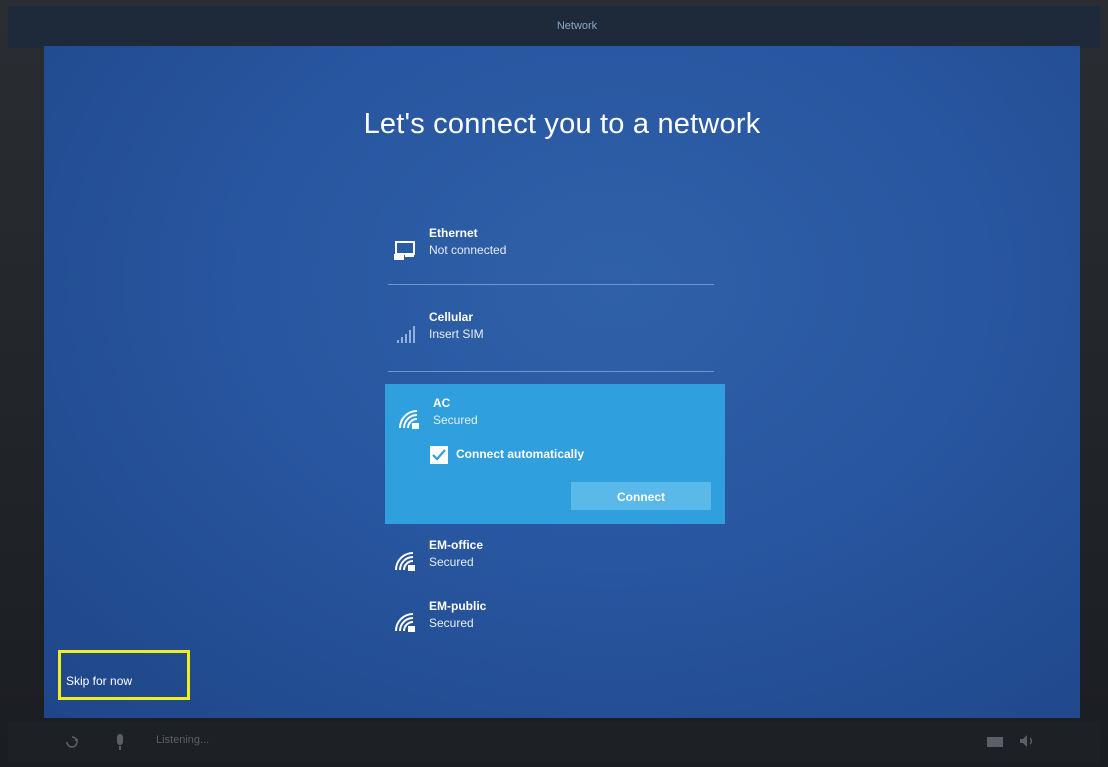 This screenshot has width=1108, height=767. What do you see at coordinates (553, 563) in the screenshot?
I see `network-item-em-office: EM-office Secured` at bounding box center [553, 563].